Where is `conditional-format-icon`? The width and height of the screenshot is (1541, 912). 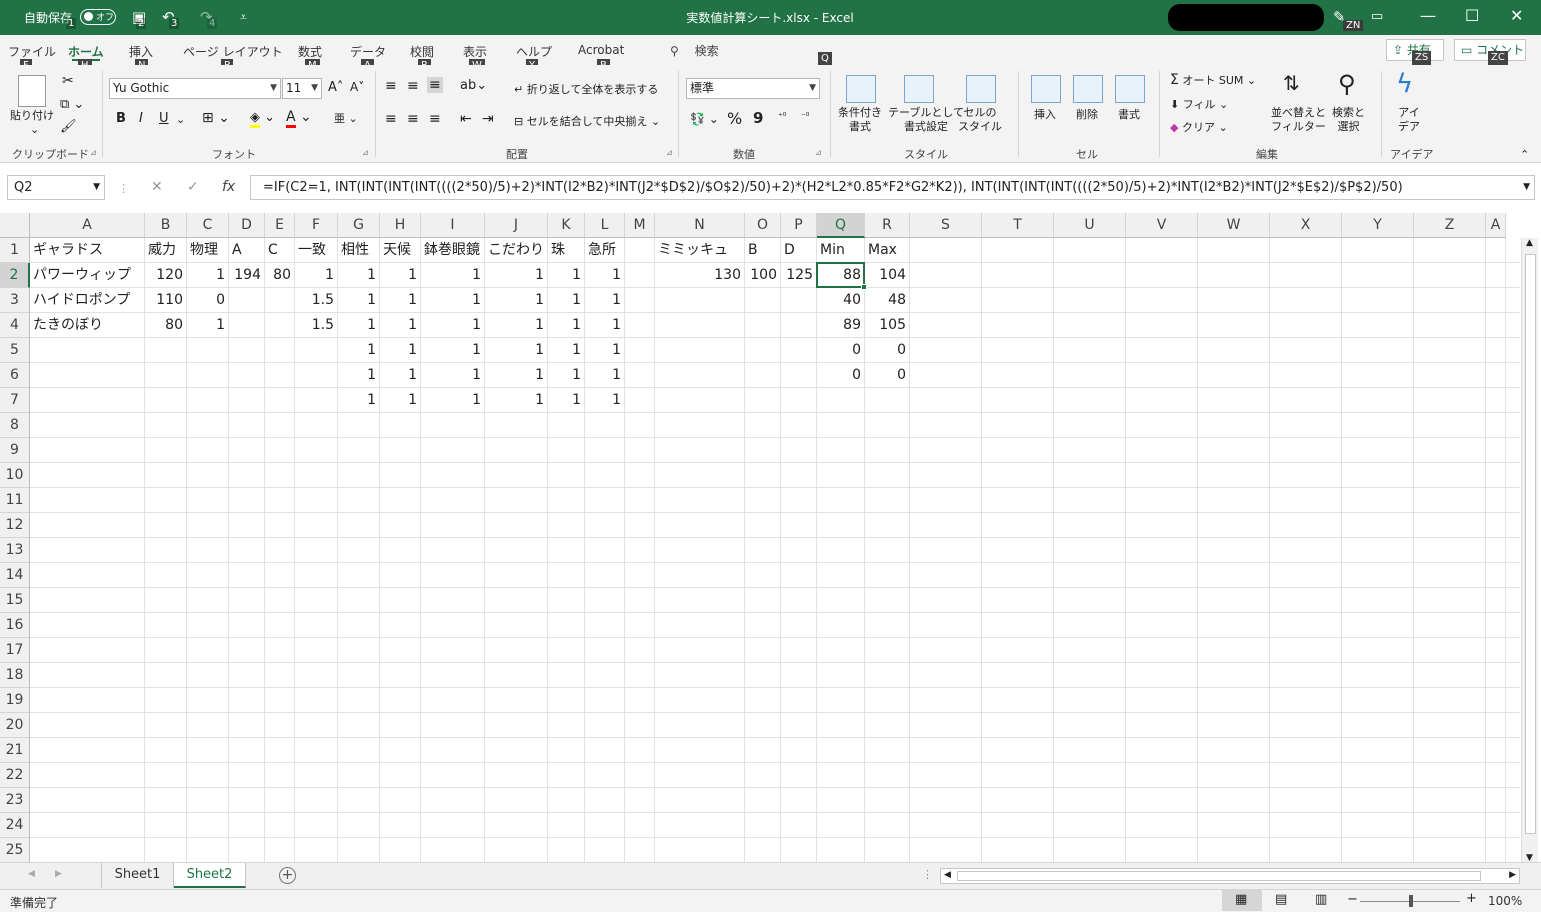
conditional-format-icon is located at coordinates (861, 89).